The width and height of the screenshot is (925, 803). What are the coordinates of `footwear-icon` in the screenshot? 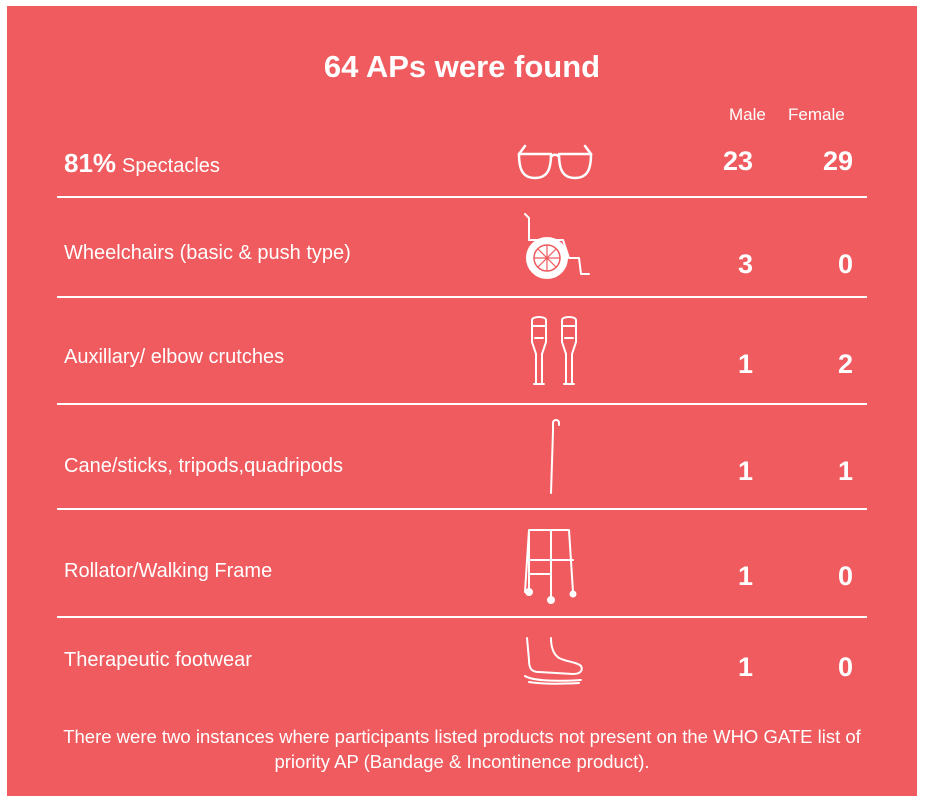 It's located at (554, 661).